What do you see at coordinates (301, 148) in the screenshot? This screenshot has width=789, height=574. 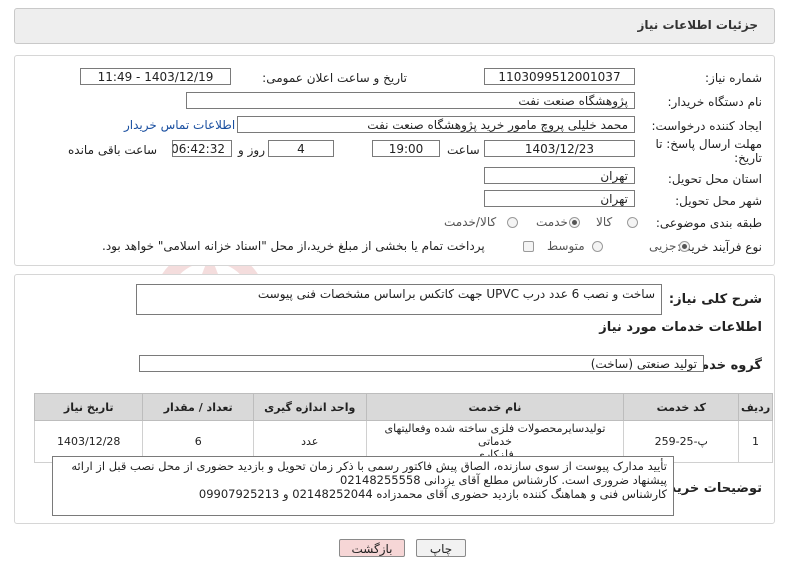 I see `remaining-days-field: 4` at bounding box center [301, 148].